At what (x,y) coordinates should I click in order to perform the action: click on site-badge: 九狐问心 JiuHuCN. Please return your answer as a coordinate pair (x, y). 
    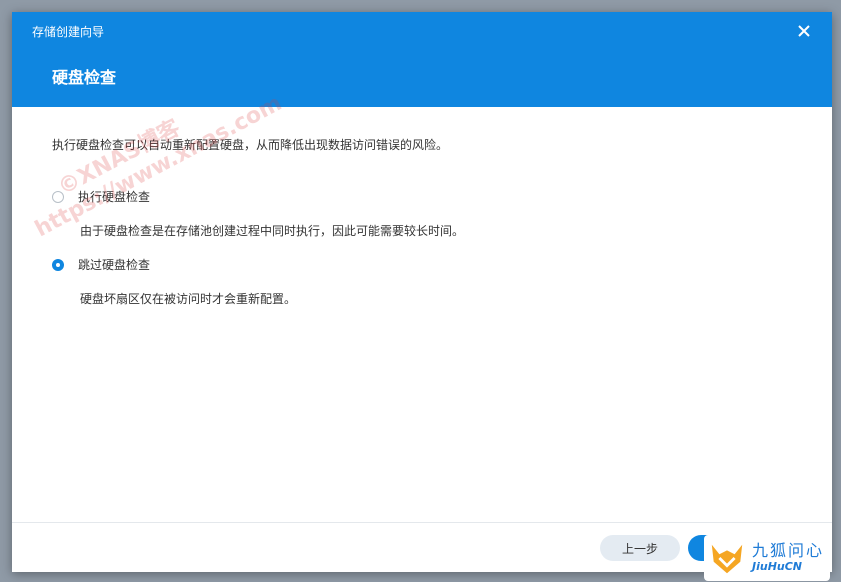
    Looking at the image, I should click on (767, 558).